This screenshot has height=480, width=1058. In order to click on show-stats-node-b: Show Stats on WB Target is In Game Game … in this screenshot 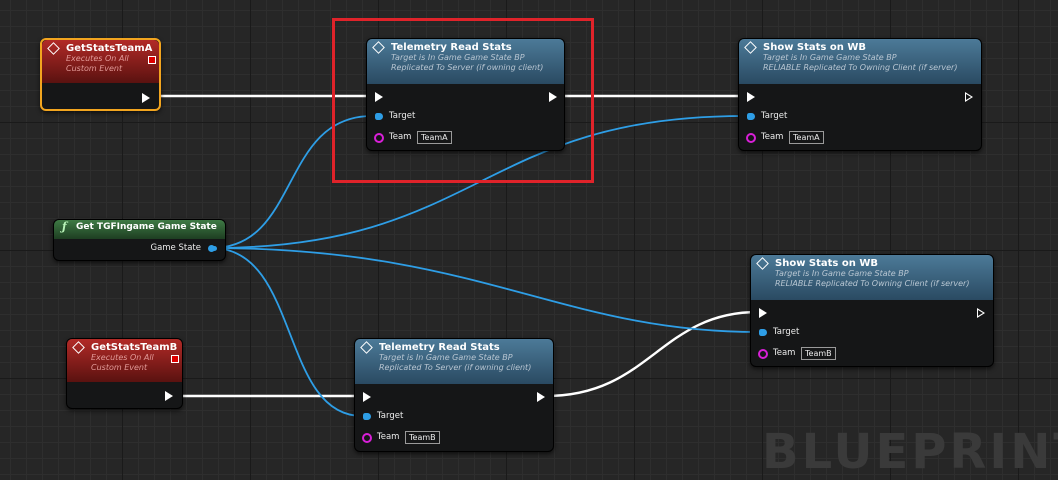, I will do `click(872, 310)`.